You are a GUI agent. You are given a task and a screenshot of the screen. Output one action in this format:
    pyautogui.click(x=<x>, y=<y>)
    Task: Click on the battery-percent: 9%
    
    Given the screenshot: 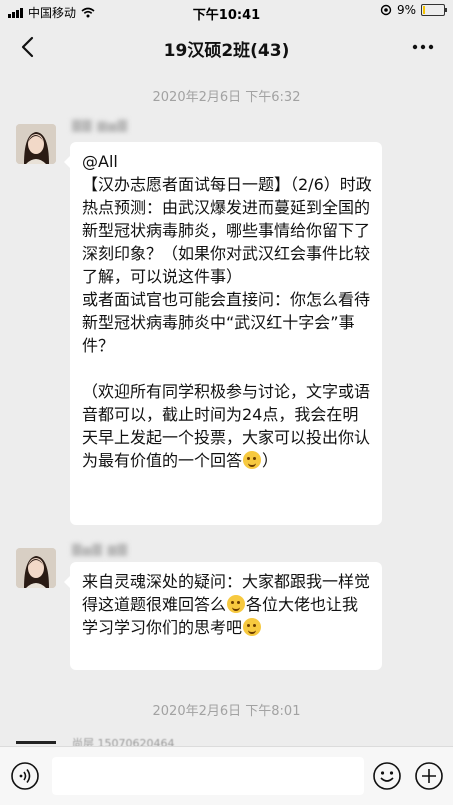 What is the action you would take?
    pyautogui.click(x=406, y=10)
    